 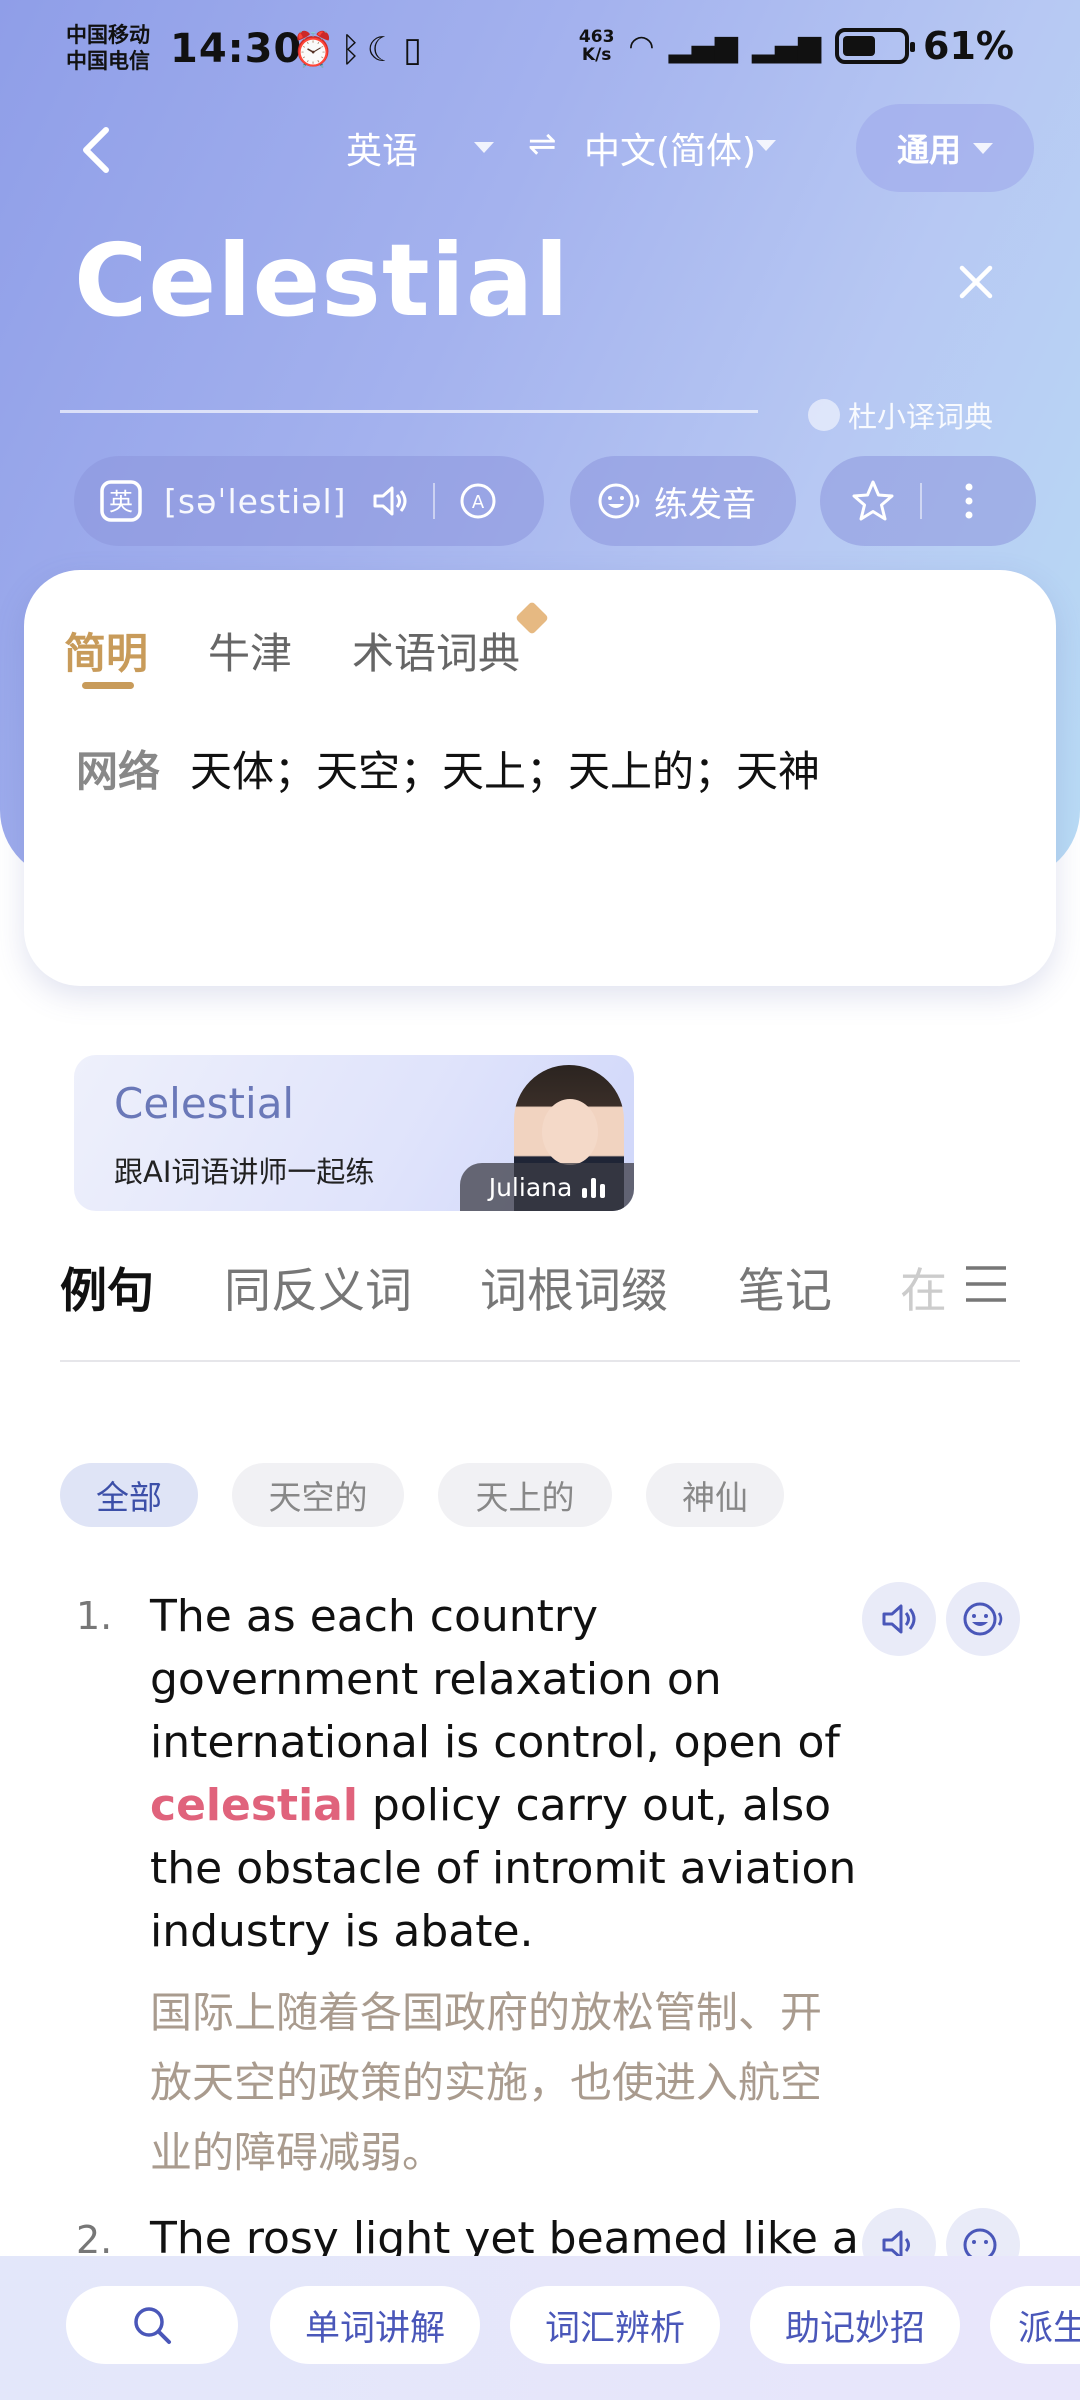 I want to click on definition-row: 网络 天体；天空；天上；天上的；天神, so click(x=448, y=768).